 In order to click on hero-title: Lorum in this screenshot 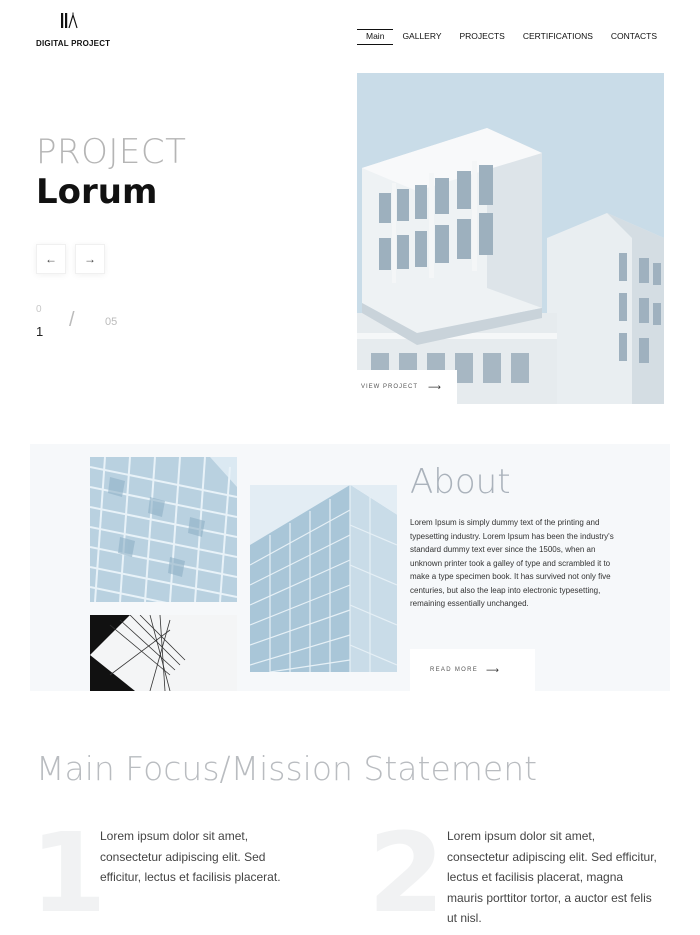, I will do `click(97, 192)`.